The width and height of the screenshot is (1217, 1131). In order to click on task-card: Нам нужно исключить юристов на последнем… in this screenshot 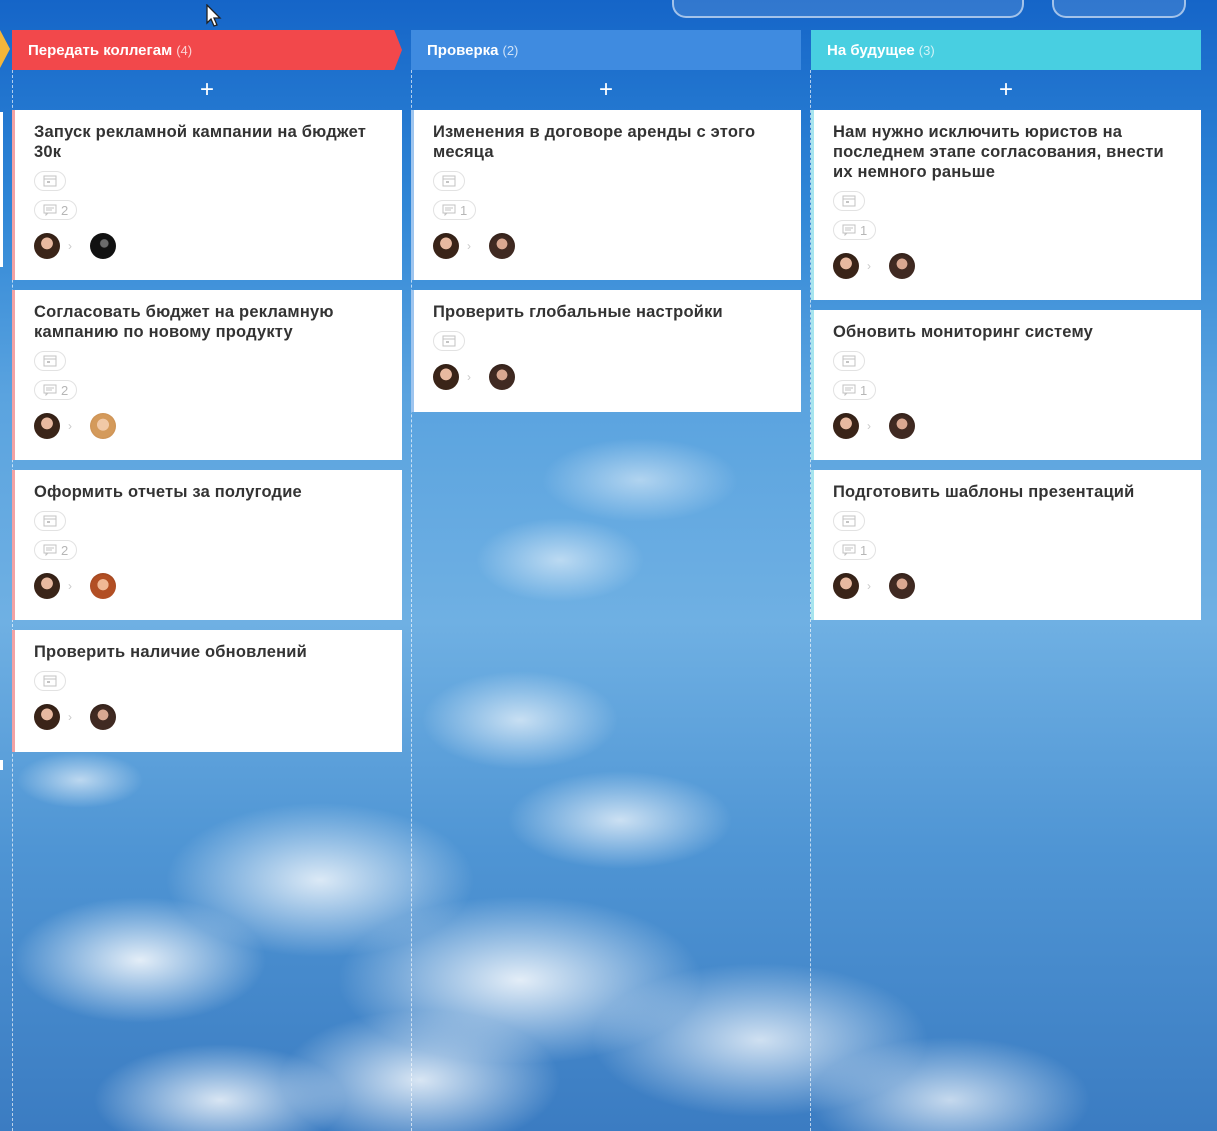, I will do `click(1006, 205)`.